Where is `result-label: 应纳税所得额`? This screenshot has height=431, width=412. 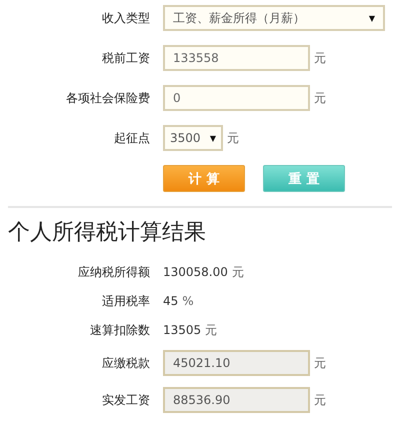 result-label: 应纳税所得额 is located at coordinates (113, 272).